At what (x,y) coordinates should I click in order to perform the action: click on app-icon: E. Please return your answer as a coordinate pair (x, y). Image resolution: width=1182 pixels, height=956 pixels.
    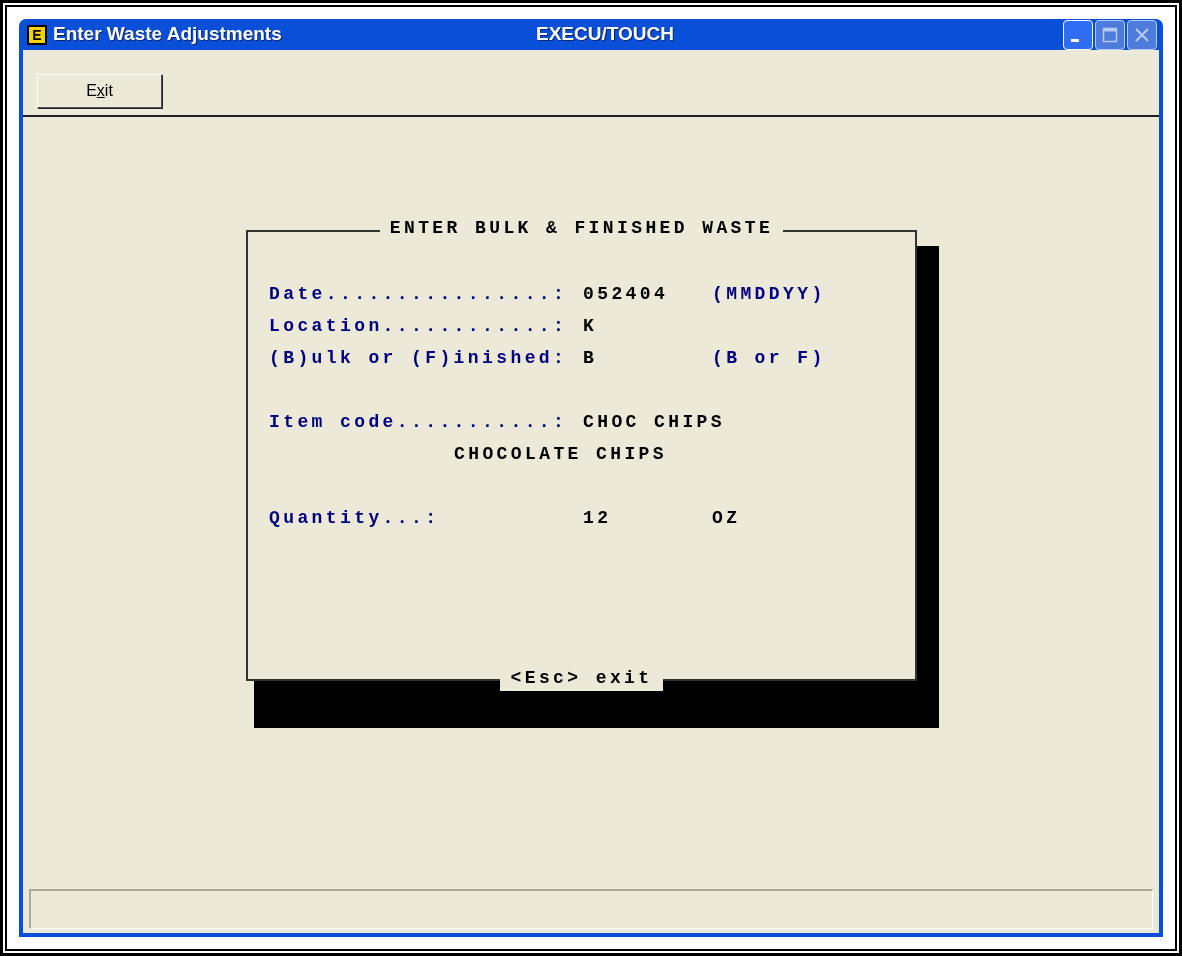
    Looking at the image, I should click on (37, 34).